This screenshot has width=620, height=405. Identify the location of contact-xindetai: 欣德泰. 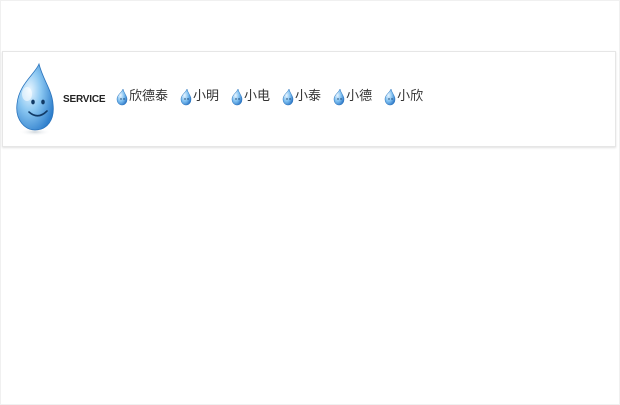
(142, 97).